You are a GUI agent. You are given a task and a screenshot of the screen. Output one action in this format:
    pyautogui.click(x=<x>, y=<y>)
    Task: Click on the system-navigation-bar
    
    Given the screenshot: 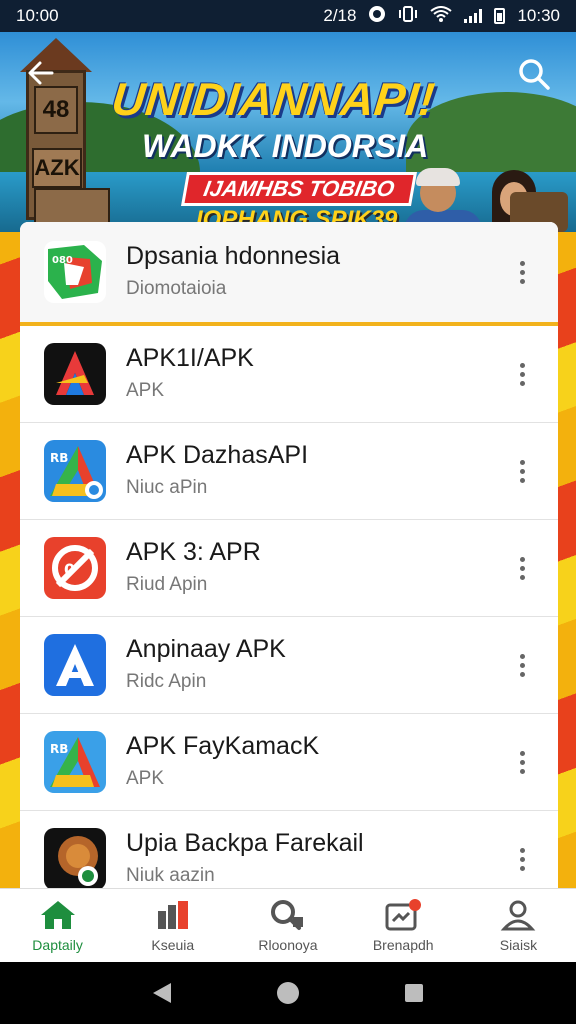 What is the action you would take?
    pyautogui.click(x=288, y=993)
    